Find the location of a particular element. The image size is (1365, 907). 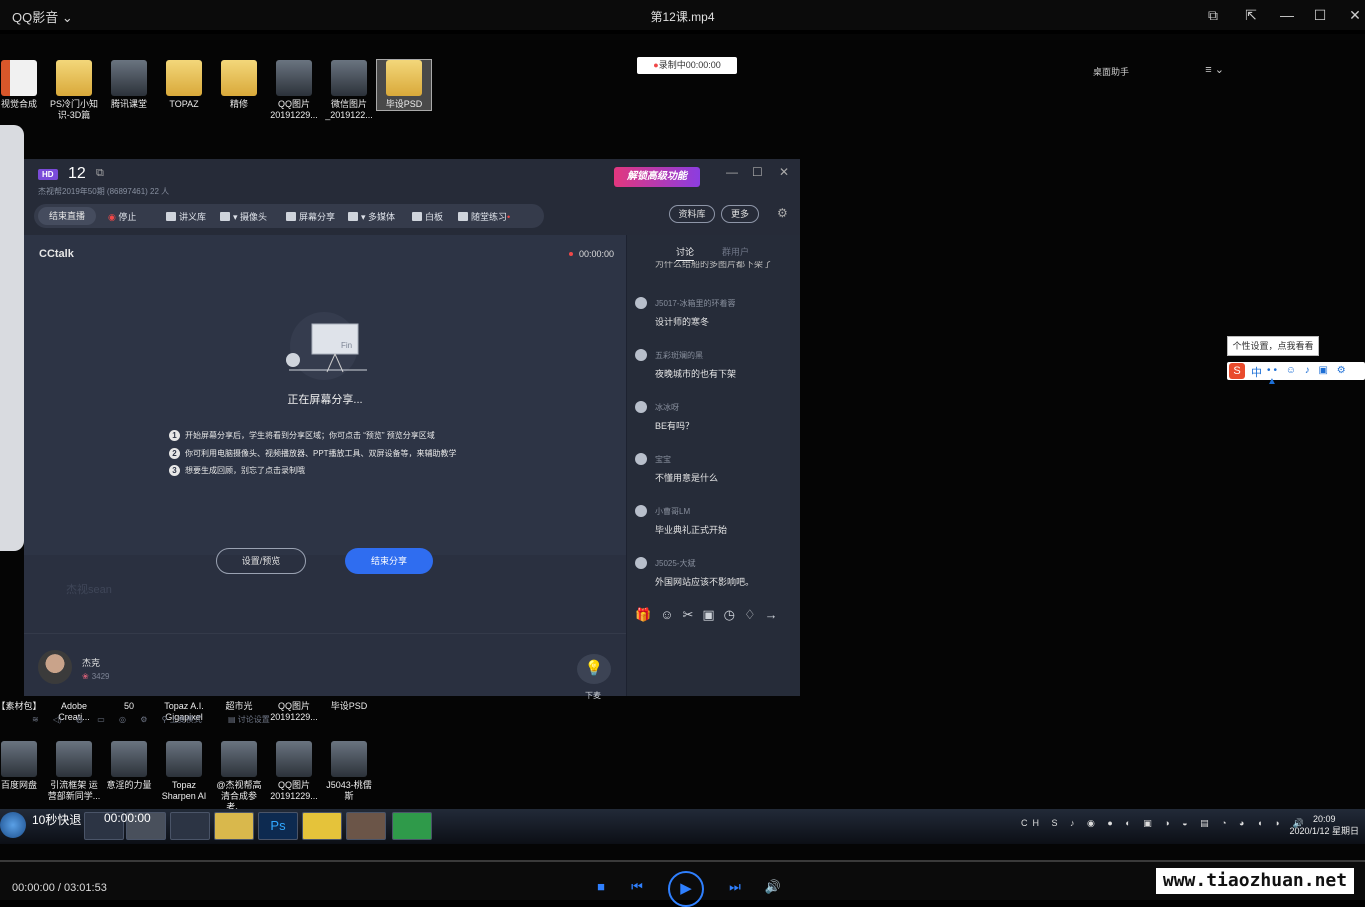

pin-icon: ⇱ is located at coordinates (1251, 15).